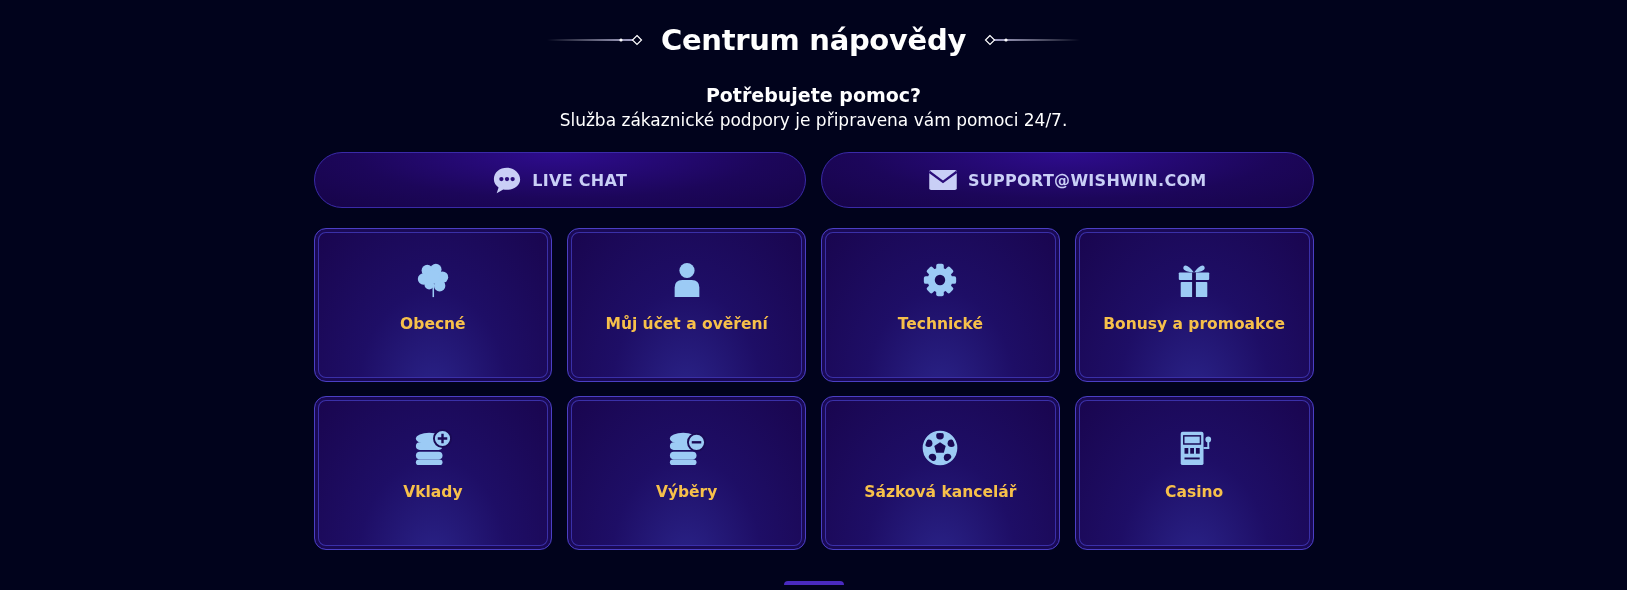 The image size is (1627, 590). What do you see at coordinates (813, 120) in the screenshot?
I see `support-description: Služba zákaznické podpory je připravena vám pomoci 24/7.` at bounding box center [813, 120].